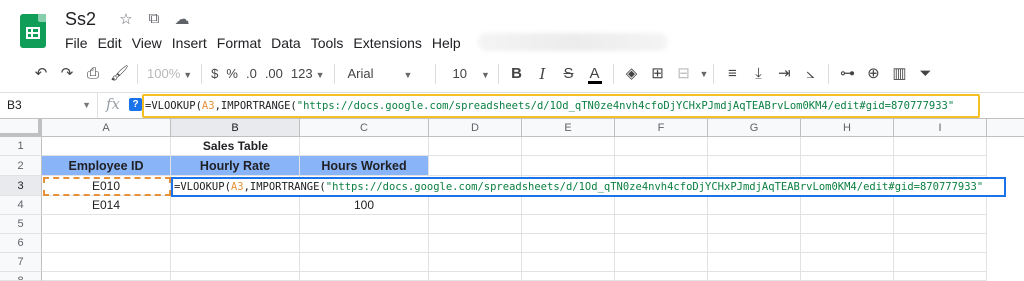 Image resolution: width=1024 pixels, height=281 pixels. Describe the element at coordinates (80, 19) in the screenshot. I see `document-title: Ss2` at that location.